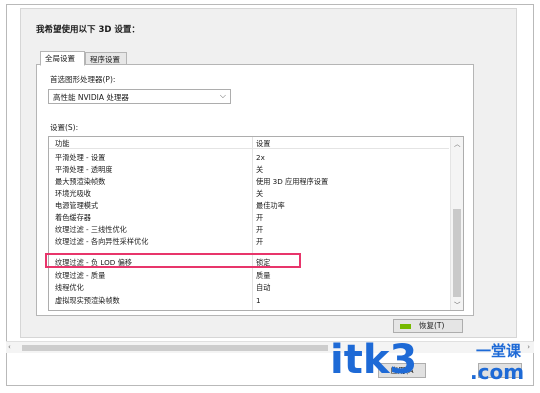 The height and width of the screenshot is (393, 540). Describe the element at coordinates (64, 127) in the screenshot. I see `settings-label: 设置(S):` at that location.